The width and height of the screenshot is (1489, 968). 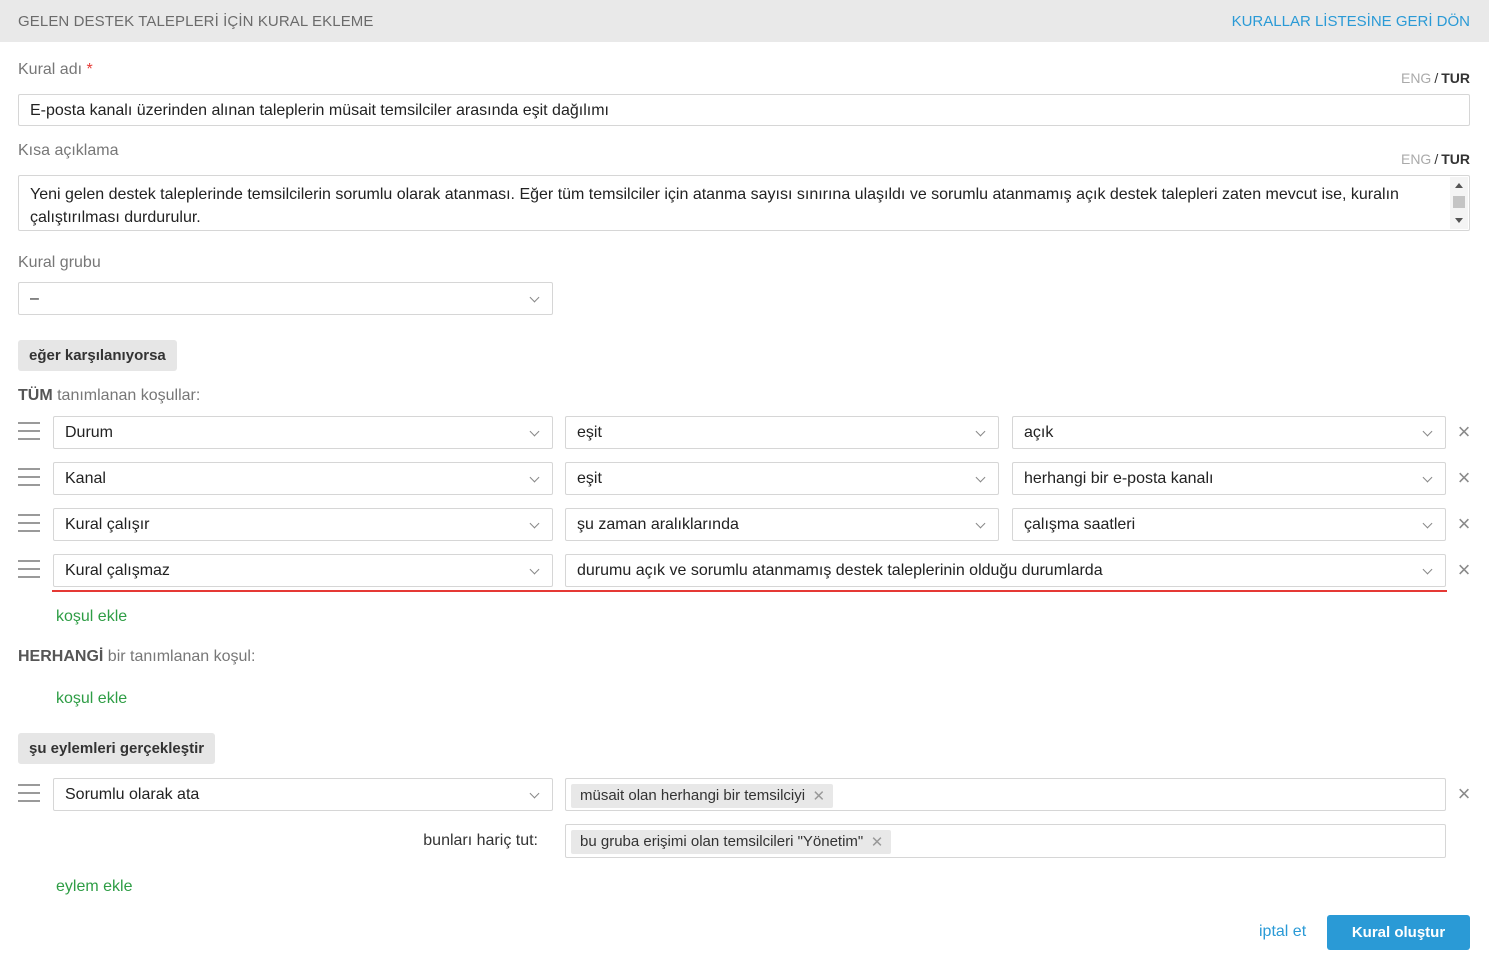 I want to click on condition-field-value: Kanal, so click(x=85, y=478).